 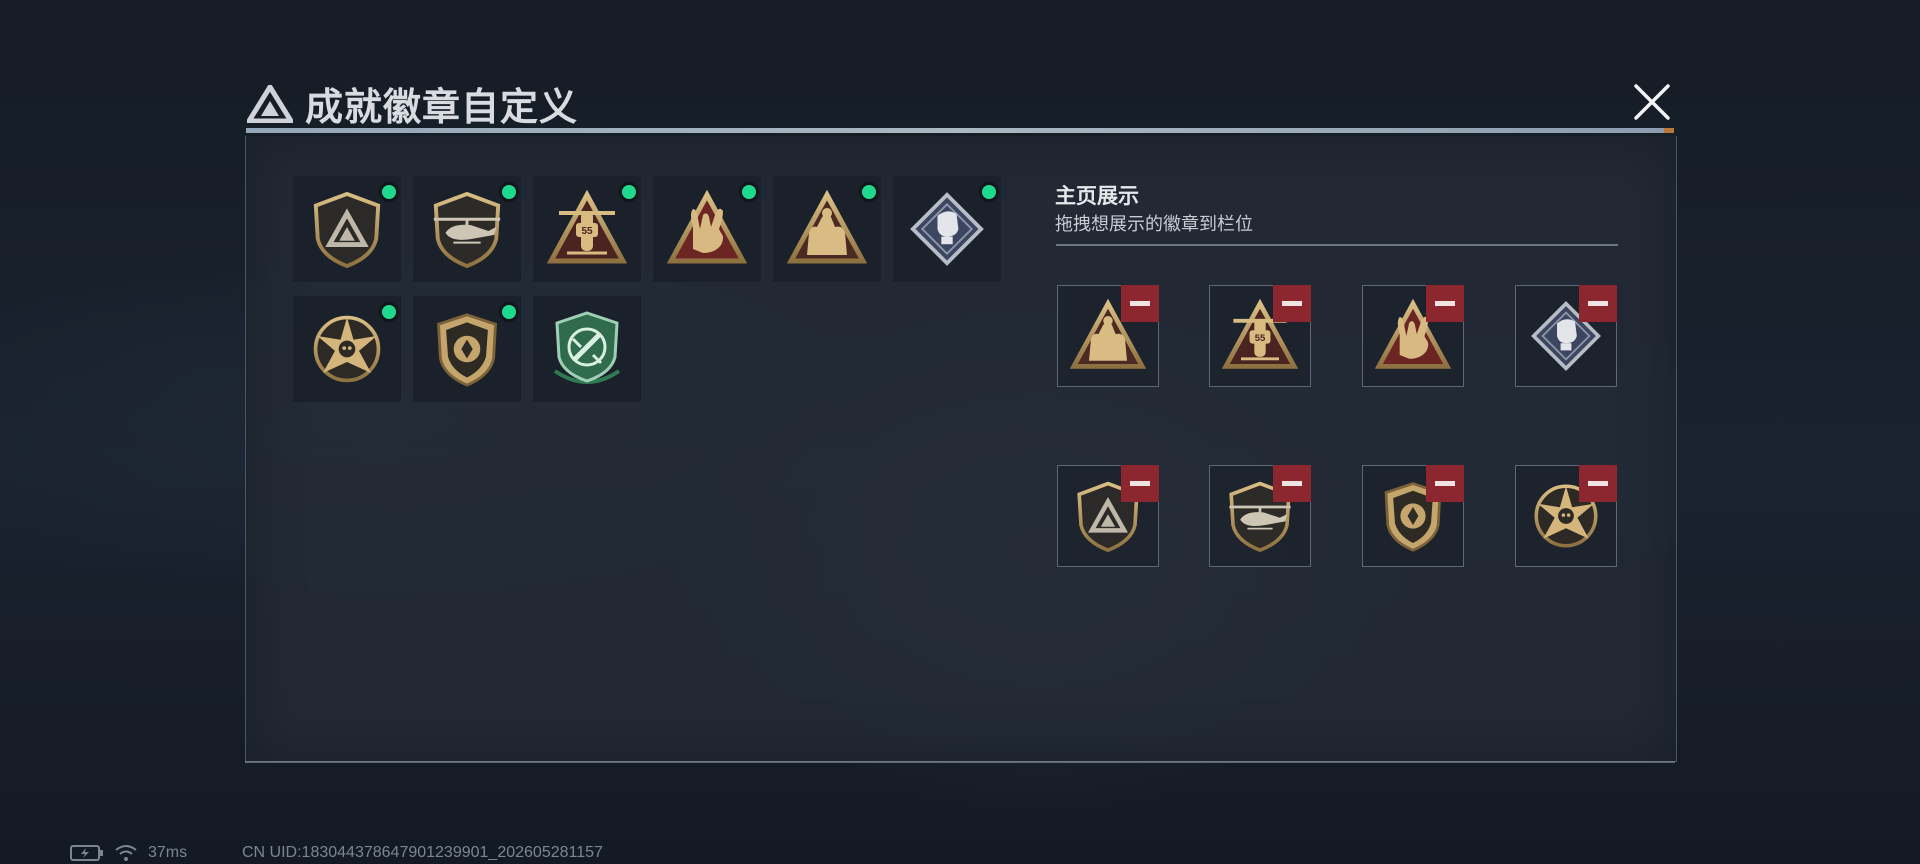 I want to click on showcase-divider, so click(x=1337, y=245).